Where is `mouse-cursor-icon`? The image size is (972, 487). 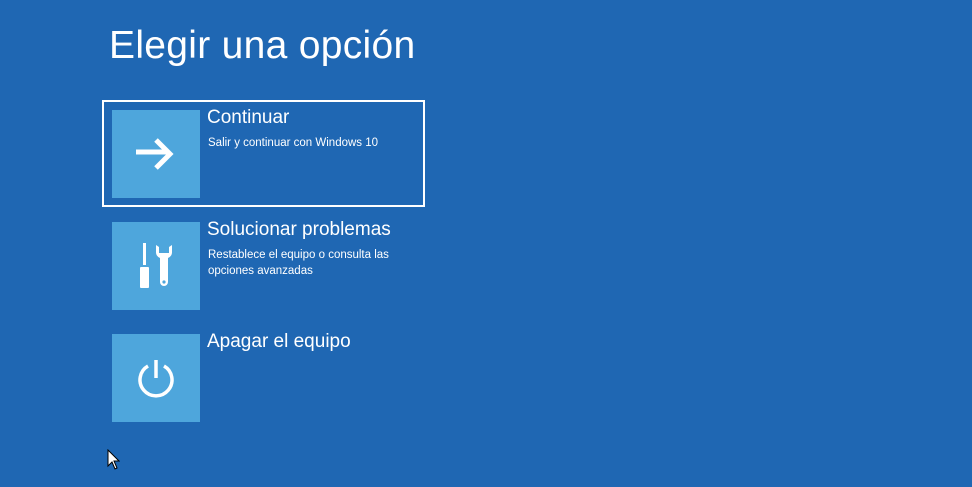
mouse-cursor-icon is located at coordinates (113, 459).